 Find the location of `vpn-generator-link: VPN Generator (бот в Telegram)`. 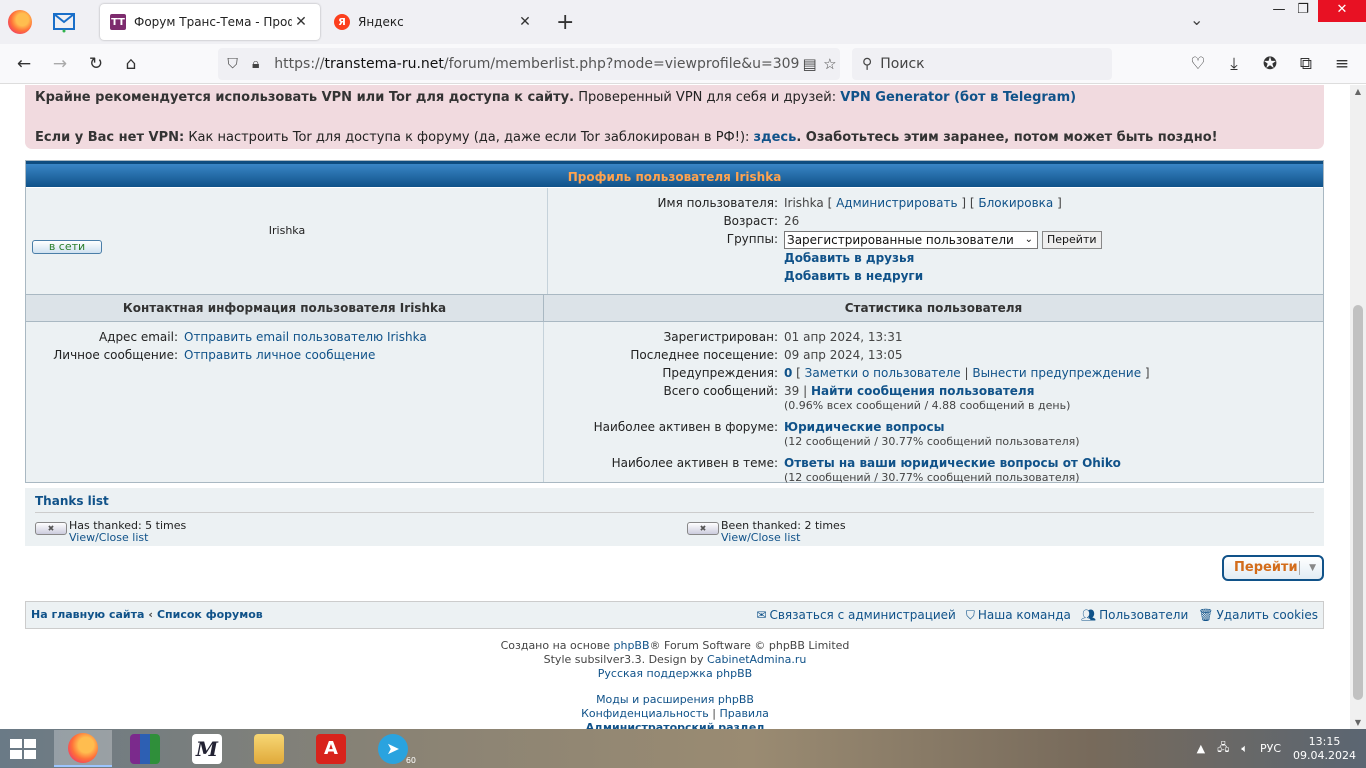

vpn-generator-link: VPN Generator (бот в Telegram) is located at coordinates (958, 97).